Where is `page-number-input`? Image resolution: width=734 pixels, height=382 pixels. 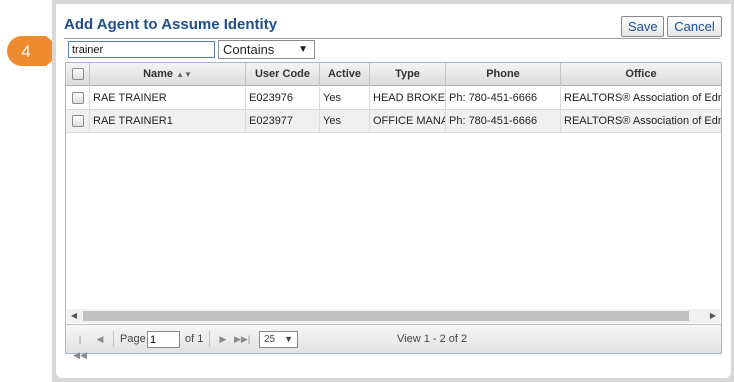
page-number-input is located at coordinates (163, 339).